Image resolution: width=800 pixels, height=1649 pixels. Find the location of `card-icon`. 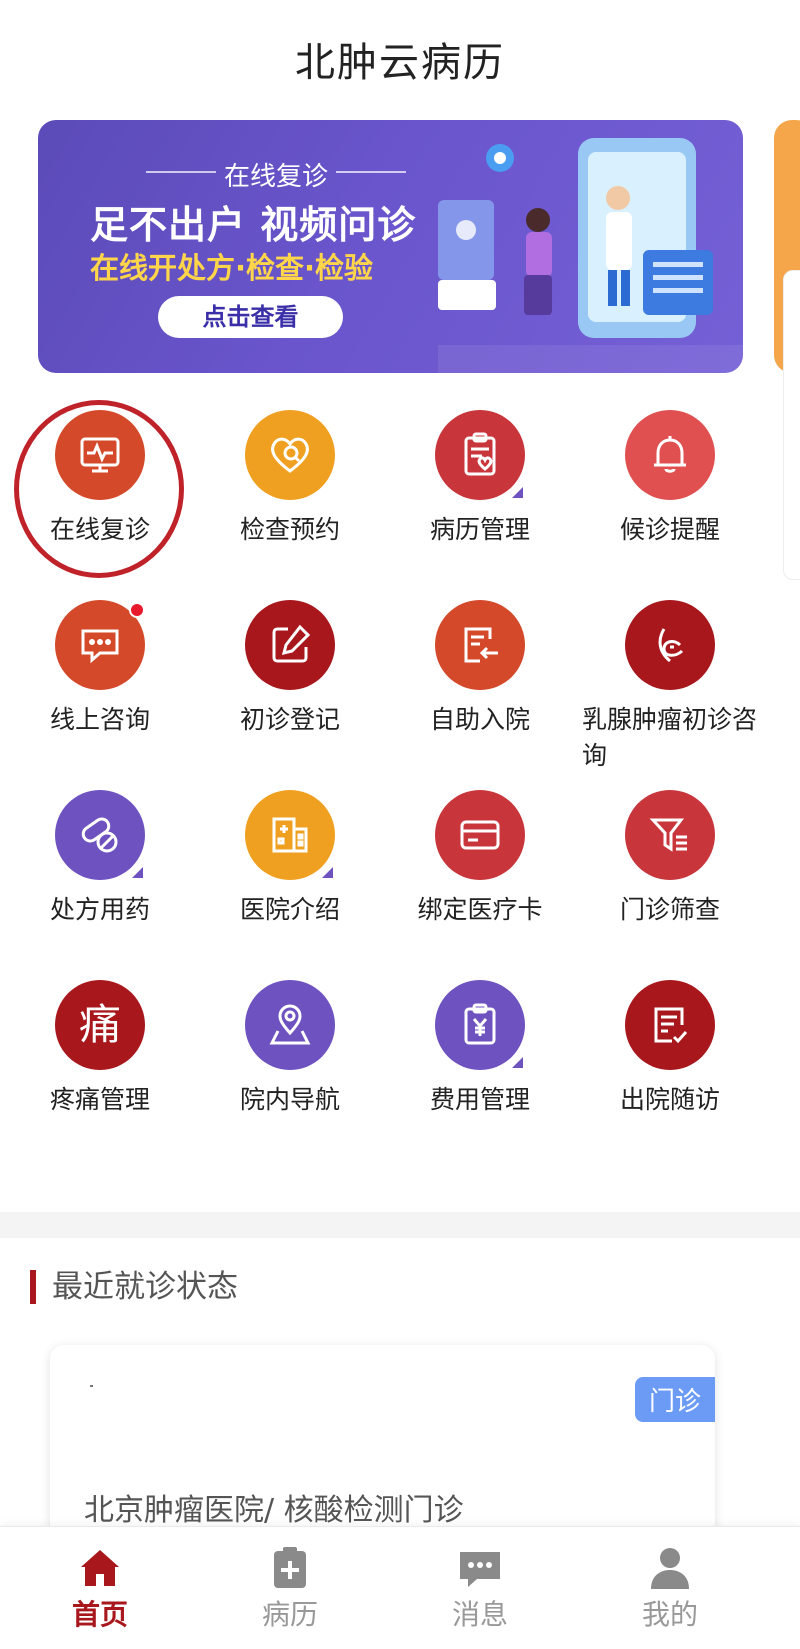

card-icon is located at coordinates (480, 835).